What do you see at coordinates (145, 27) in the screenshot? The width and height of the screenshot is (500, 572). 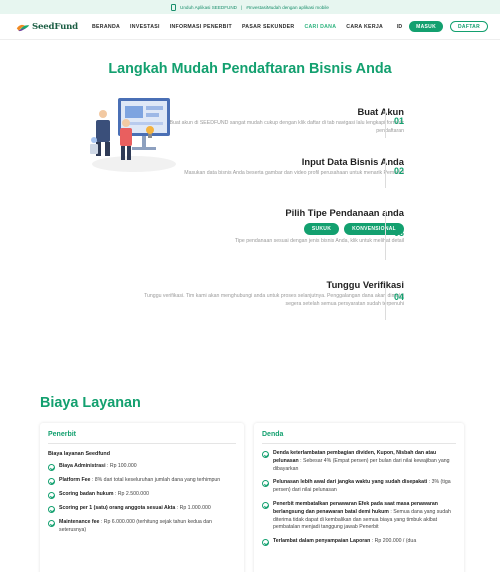 I see `nav-item-investasi: INVESTASI` at bounding box center [145, 27].